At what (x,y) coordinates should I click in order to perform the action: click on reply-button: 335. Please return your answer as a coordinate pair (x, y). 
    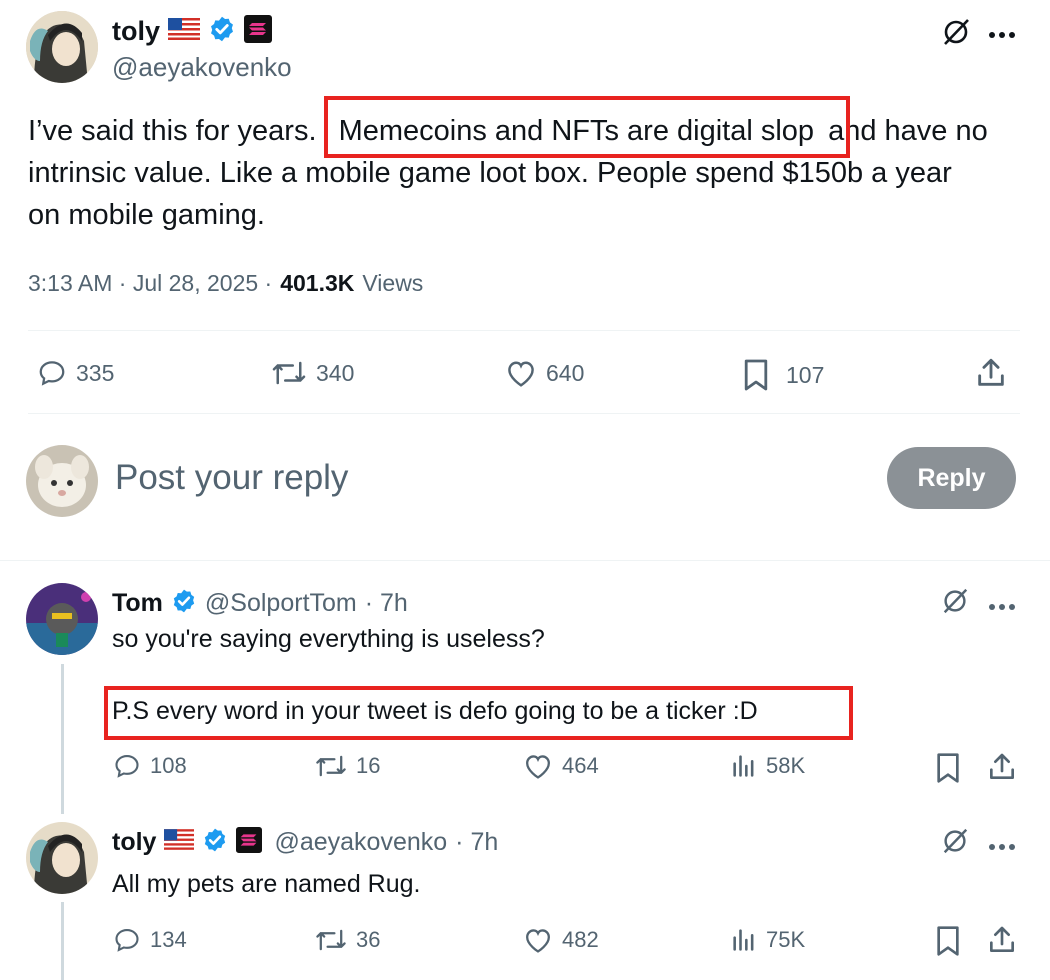
    Looking at the image, I should click on (75, 373).